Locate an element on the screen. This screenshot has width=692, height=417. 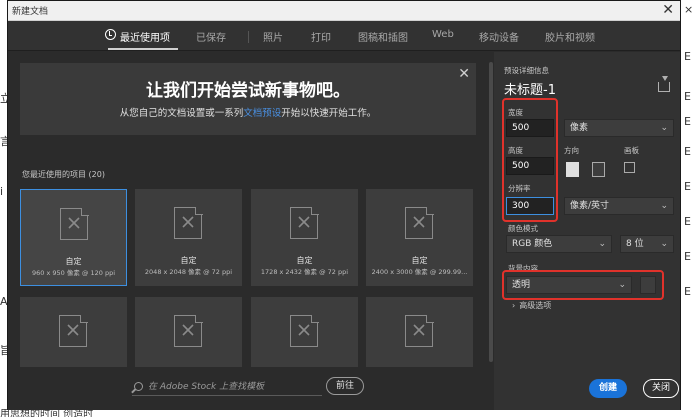
scrollbar-thumb is located at coordinates (491, 212).